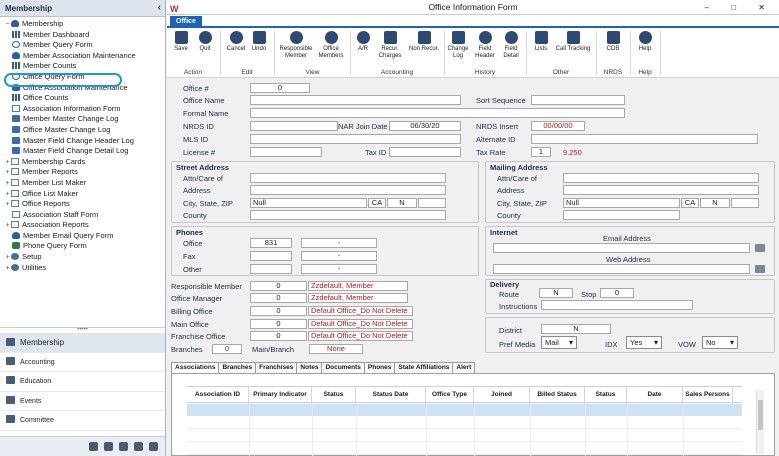  I want to click on responsible-member-id-field: 0, so click(278, 286).